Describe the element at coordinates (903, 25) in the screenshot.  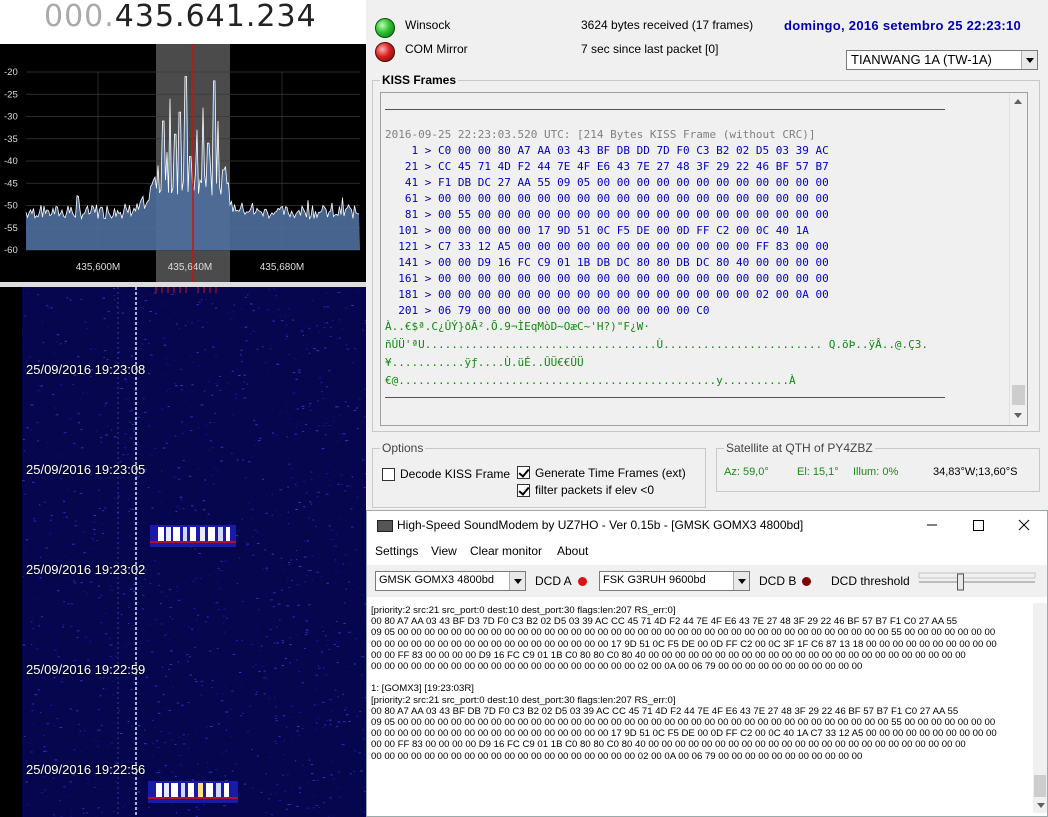
I see `date-time: domingo, 2016 setembro 25 22:23:10` at that location.